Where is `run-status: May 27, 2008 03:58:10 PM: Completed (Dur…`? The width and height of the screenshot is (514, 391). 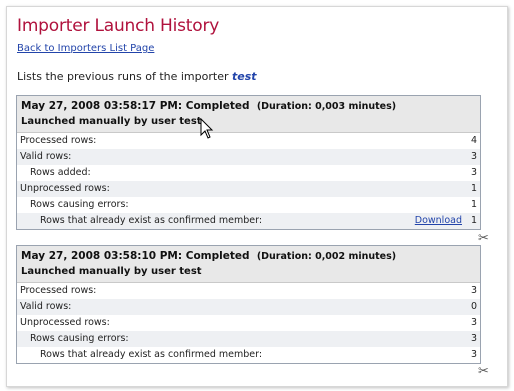
run-status: May 27, 2008 03:58:10 PM: Completed (Dur… is located at coordinates (248, 256).